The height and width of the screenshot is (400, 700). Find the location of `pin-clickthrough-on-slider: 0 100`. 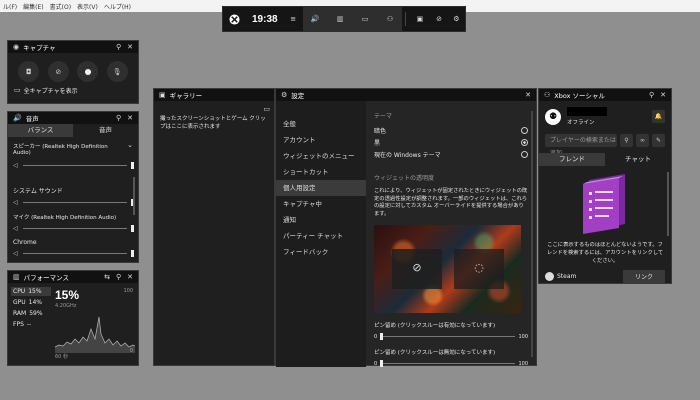

pin-clickthrough-on-slider: 0 100 is located at coordinates (451, 337).